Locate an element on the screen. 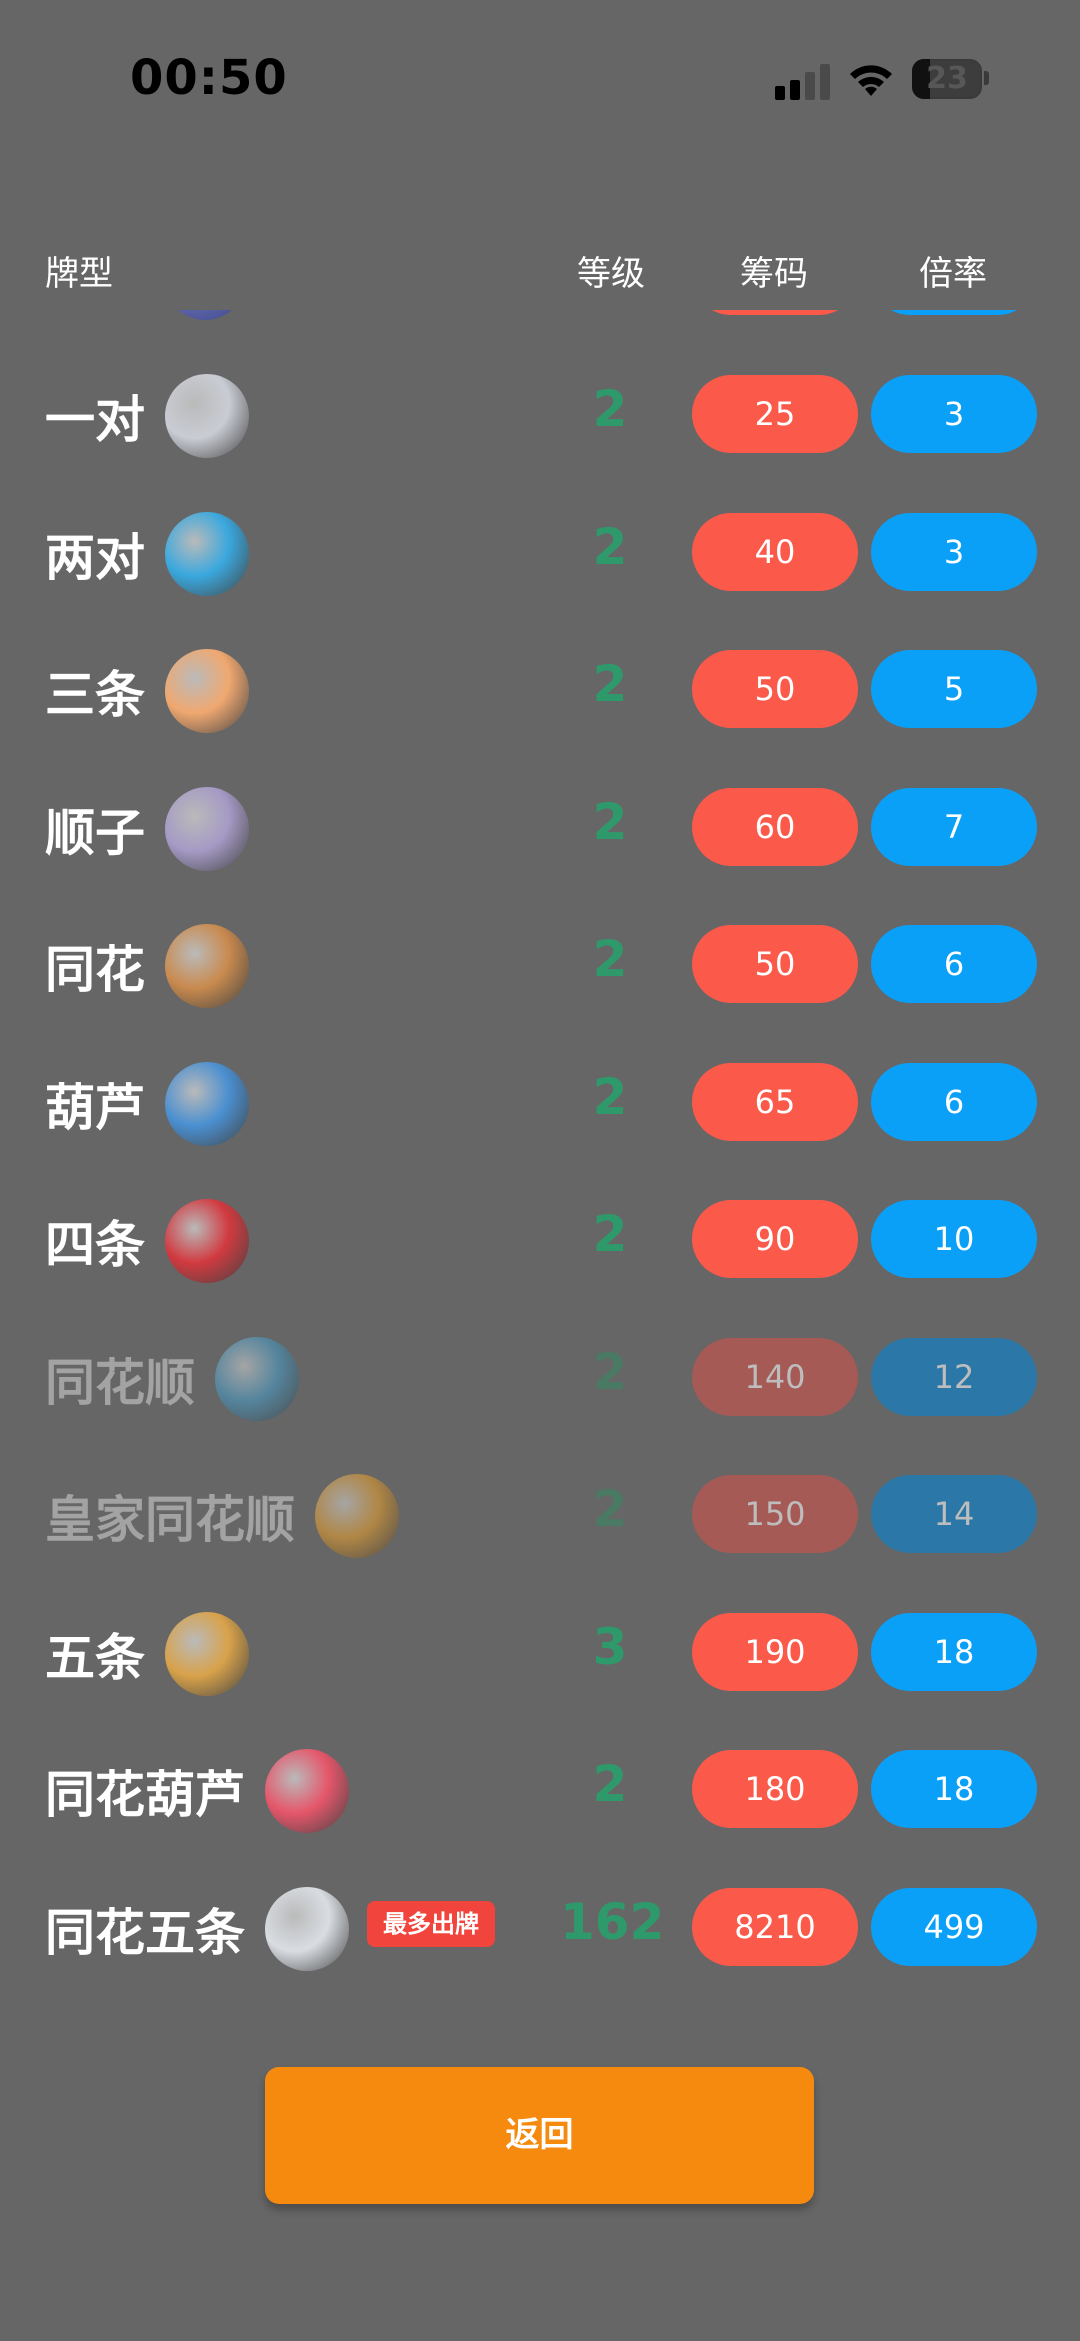 This screenshot has height=2341, width=1080. list-item: 皇家同花顺 2 150 14 is located at coordinates (540, 1511).